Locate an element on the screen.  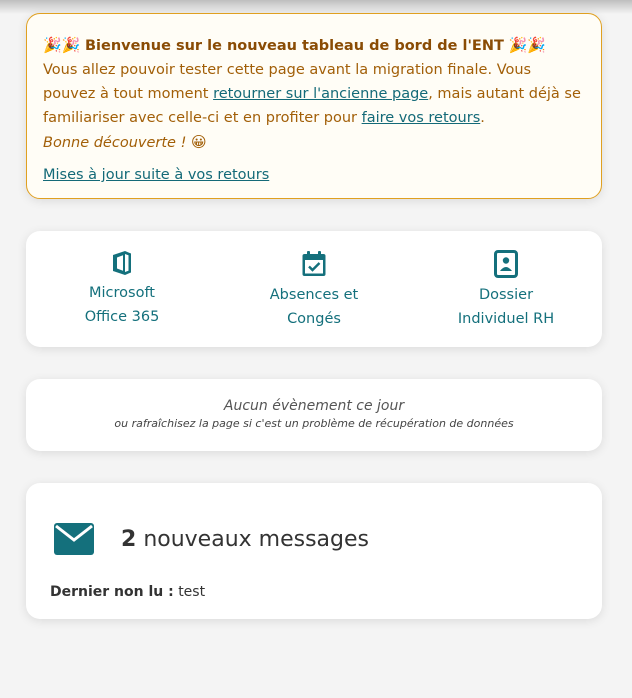
discover-text: Bonne découverte ! is located at coordinates (115, 143).